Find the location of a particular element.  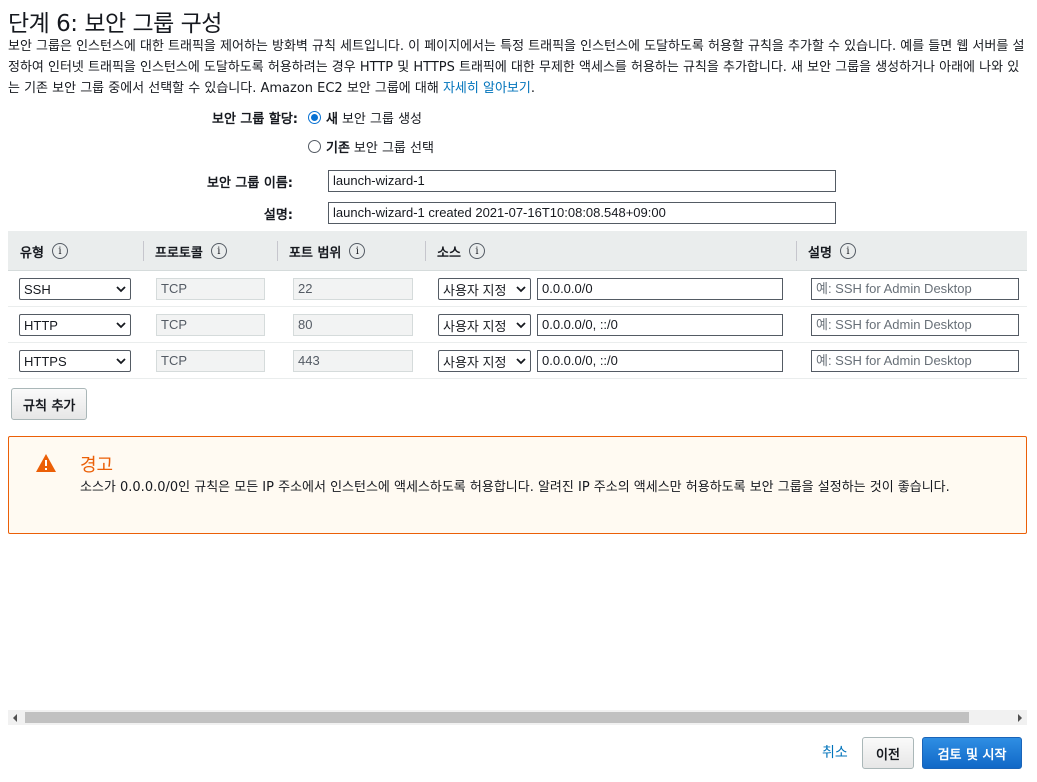

col-port-header: 포트 범위 i is located at coordinates (321, 251).